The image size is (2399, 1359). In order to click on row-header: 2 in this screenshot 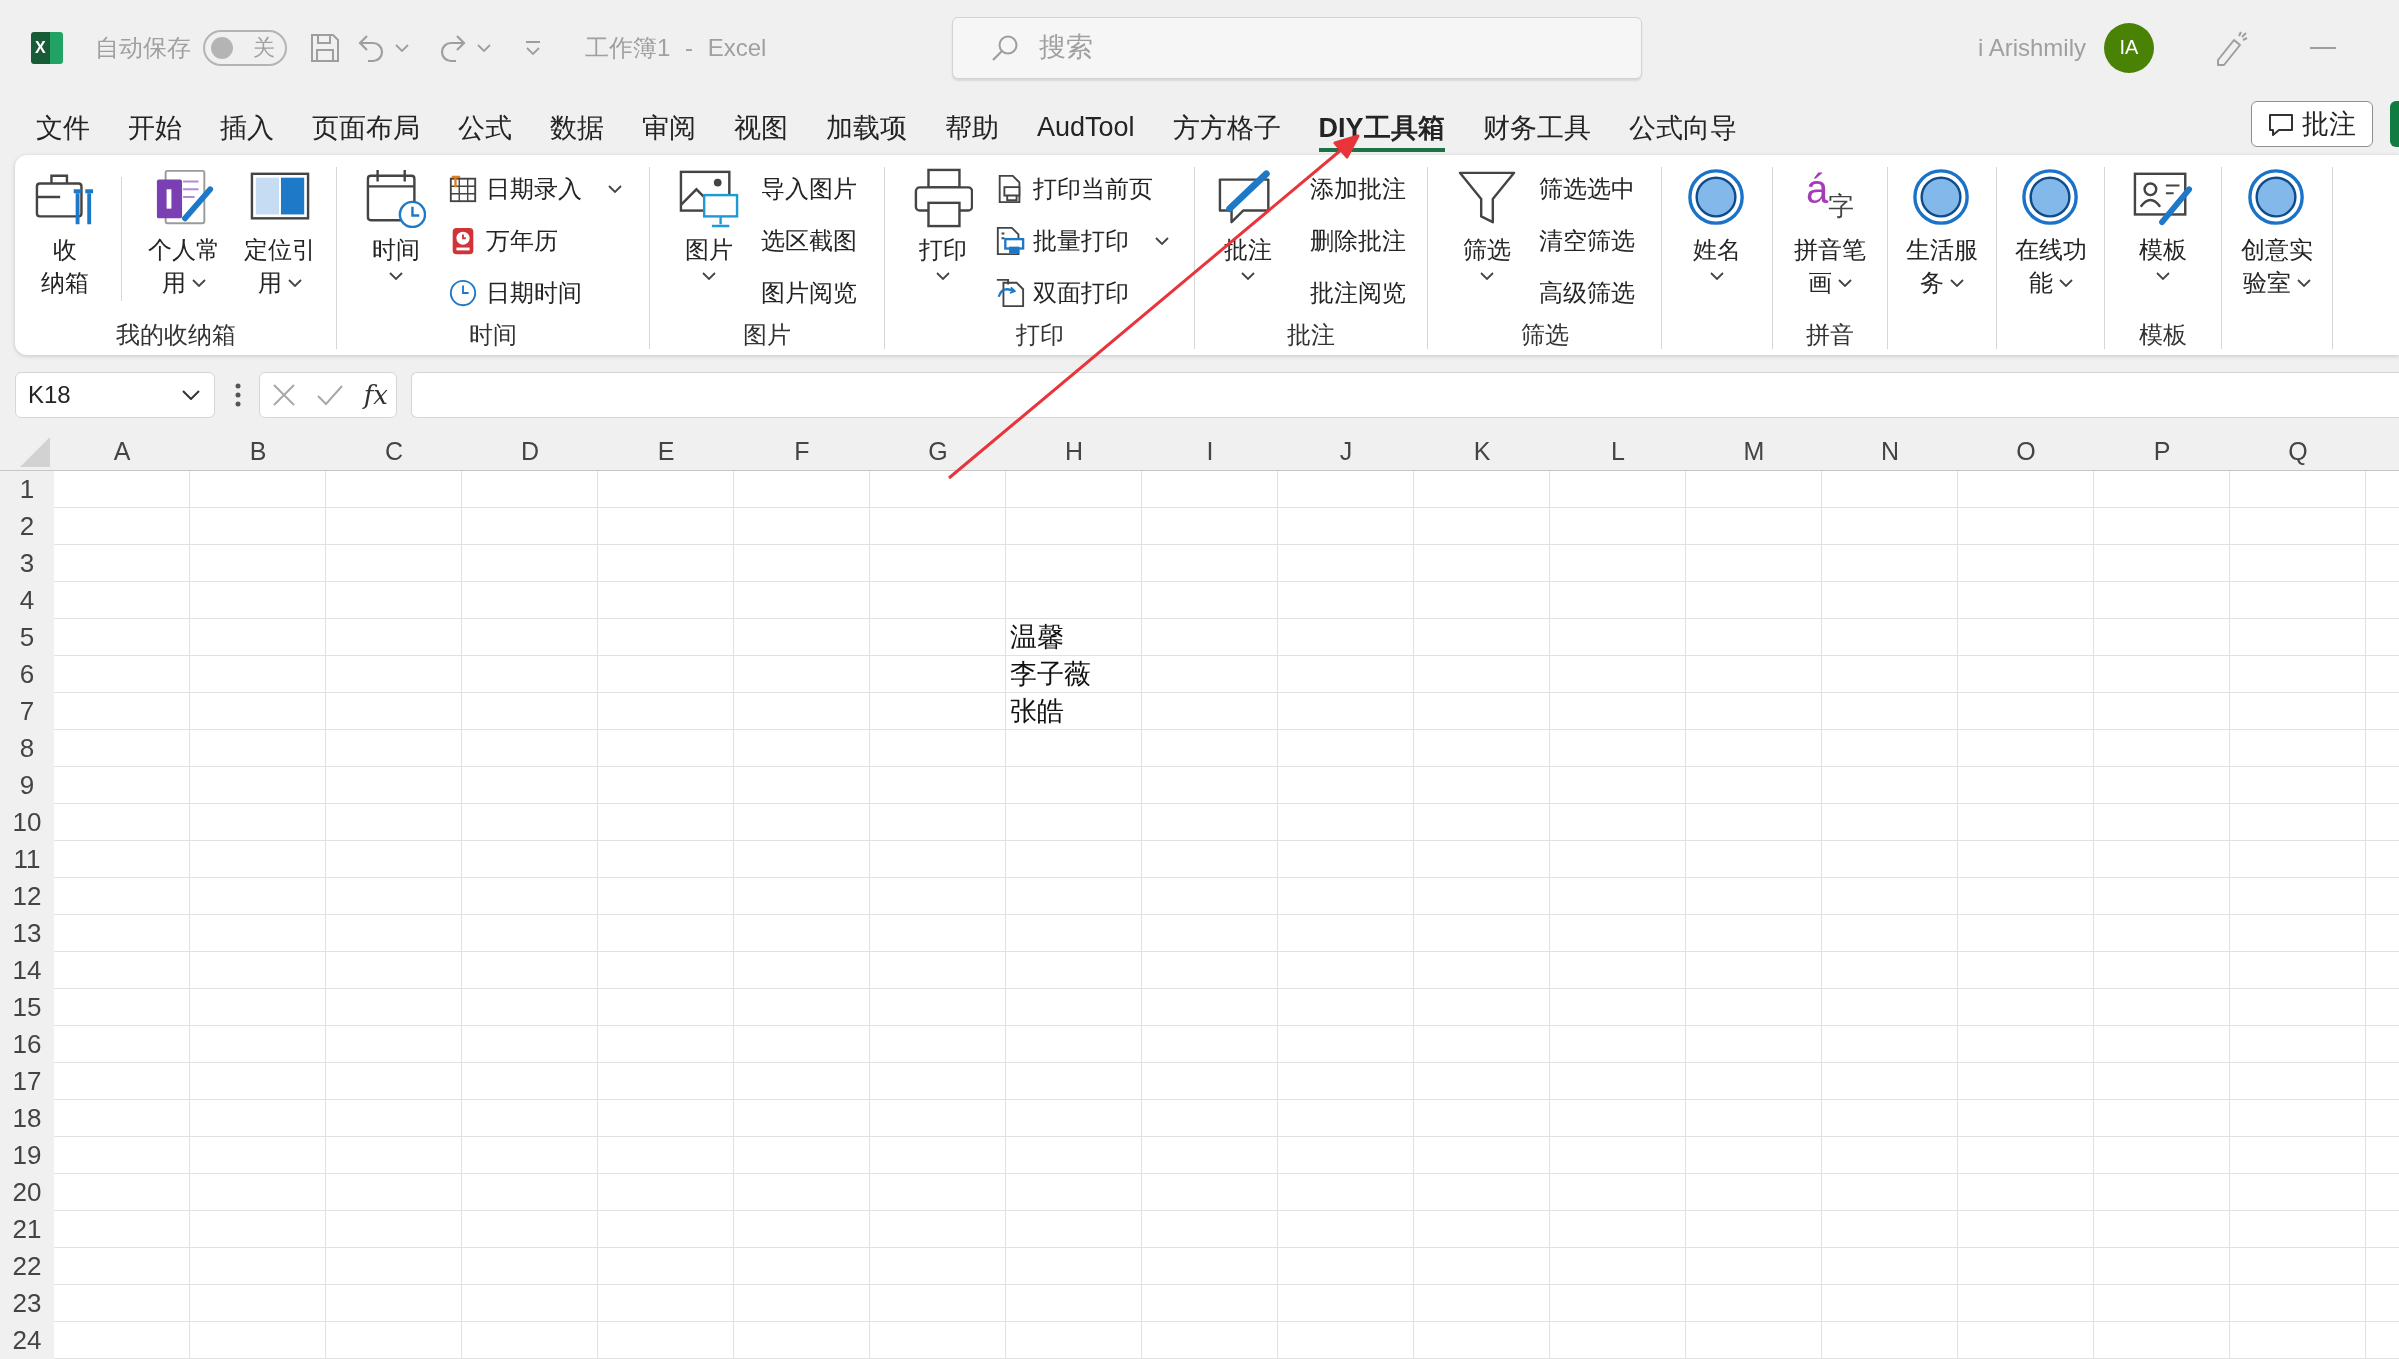, I will do `click(27, 526)`.